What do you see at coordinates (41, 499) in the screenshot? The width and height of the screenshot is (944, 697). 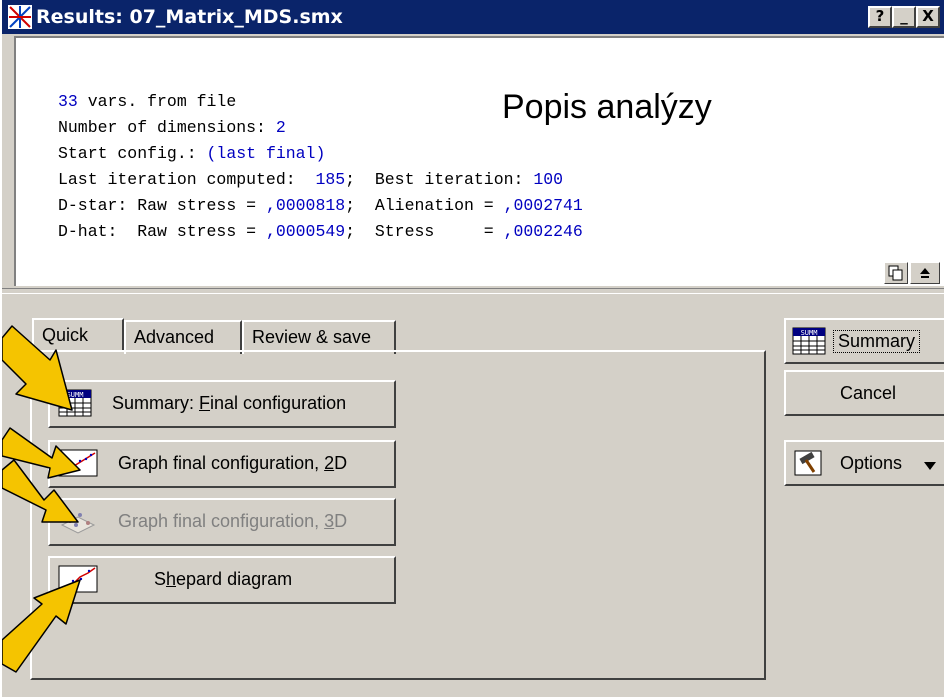 I see `annotation-arrows` at bounding box center [41, 499].